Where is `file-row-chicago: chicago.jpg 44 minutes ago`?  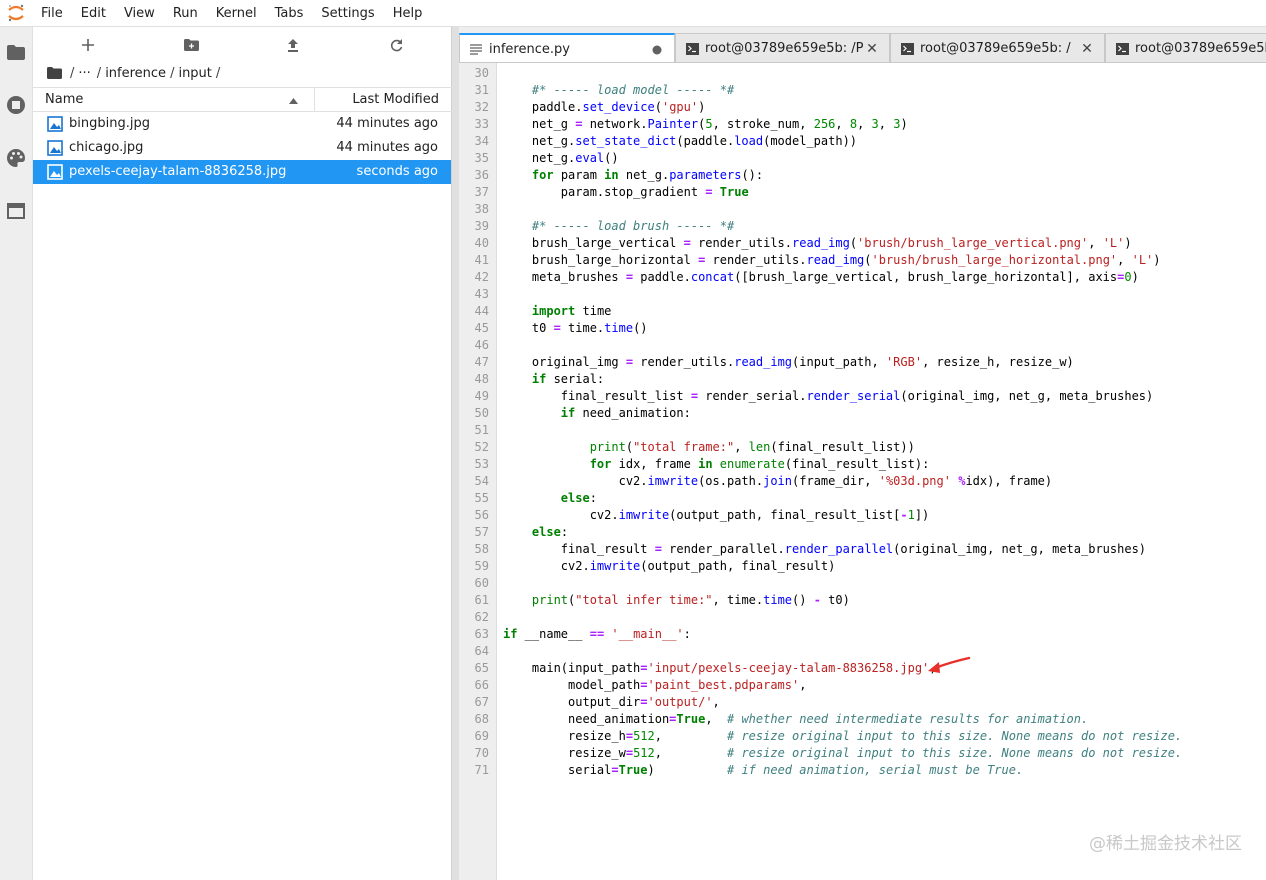
file-row-chicago: chicago.jpg 44 minutes ago is located at coordinates (242, 148).